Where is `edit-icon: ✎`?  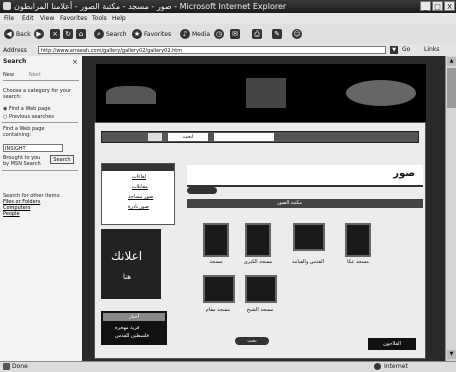
edit-icon: ✎ is located at coordinates (277, 34).